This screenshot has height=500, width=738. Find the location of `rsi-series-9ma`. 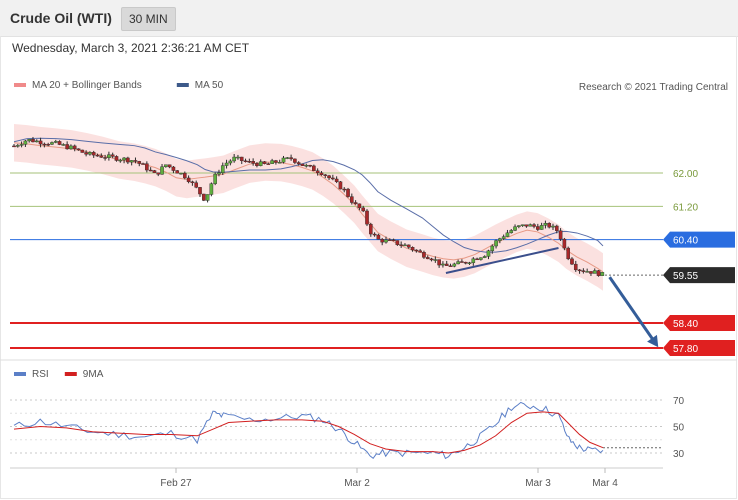

rsi-series-9ma is located at coordinates (308, 432).